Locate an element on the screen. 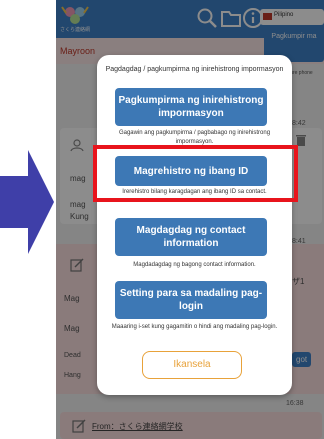  easy-login-setting-button: Setting para sa madaling pag-login is located at coordinates (191, 300).